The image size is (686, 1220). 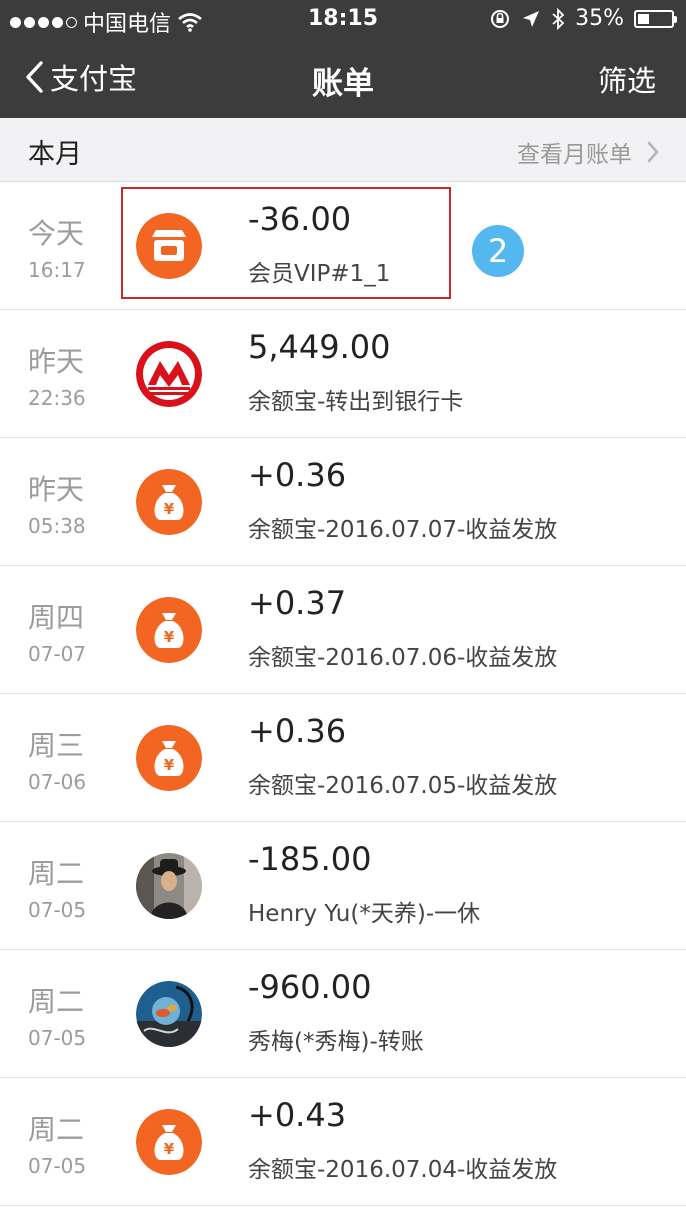 I want to click on transaction-amount: -36.00, so click(x=300, y=219).